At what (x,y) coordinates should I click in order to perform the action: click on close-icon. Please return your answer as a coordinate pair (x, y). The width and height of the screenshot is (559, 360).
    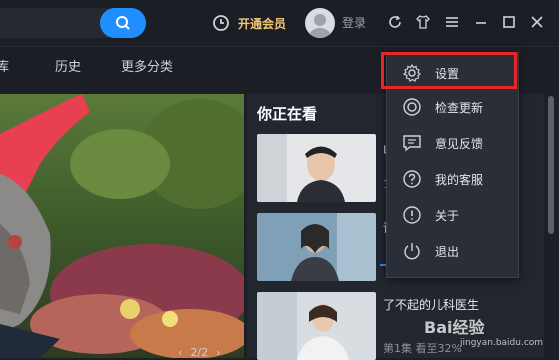
    Looking at the image, I should click on (537, 22).